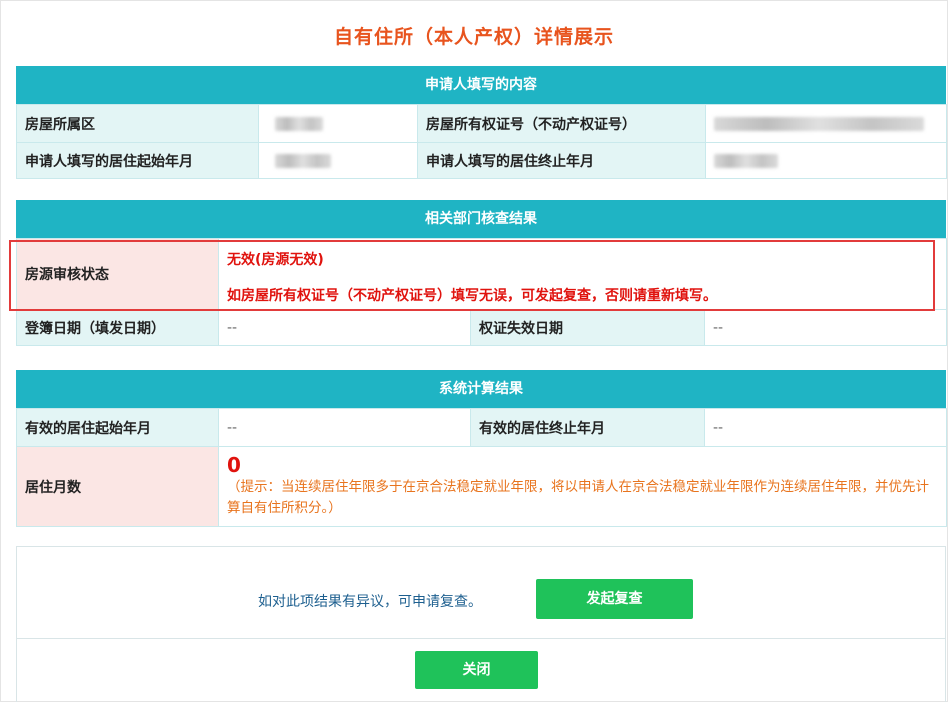  I want to click on expire-date-value: --, so click(825, 327).